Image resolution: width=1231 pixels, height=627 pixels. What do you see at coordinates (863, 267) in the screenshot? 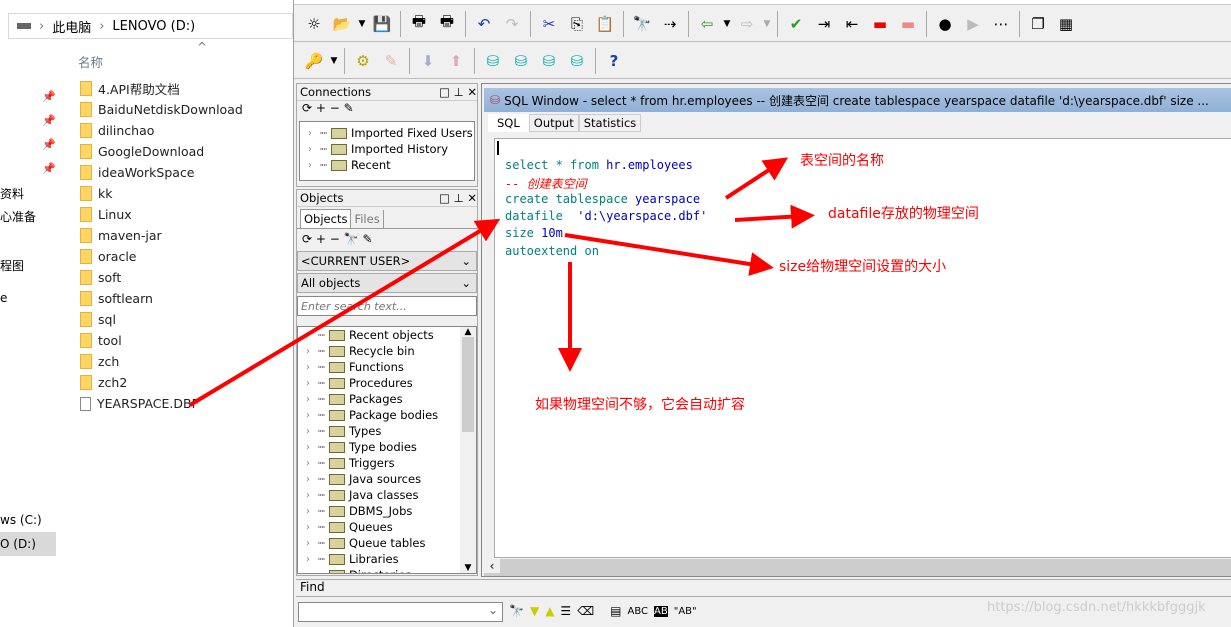
I see `annotation-size: size给物理空间设置的大小` at bounding box center [863, 267].